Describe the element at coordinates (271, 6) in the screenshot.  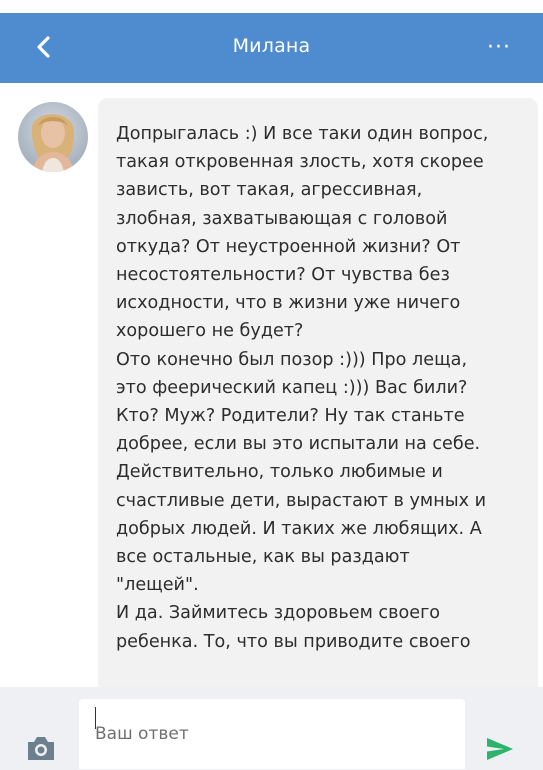
I see `status-bar-strip` at that location.